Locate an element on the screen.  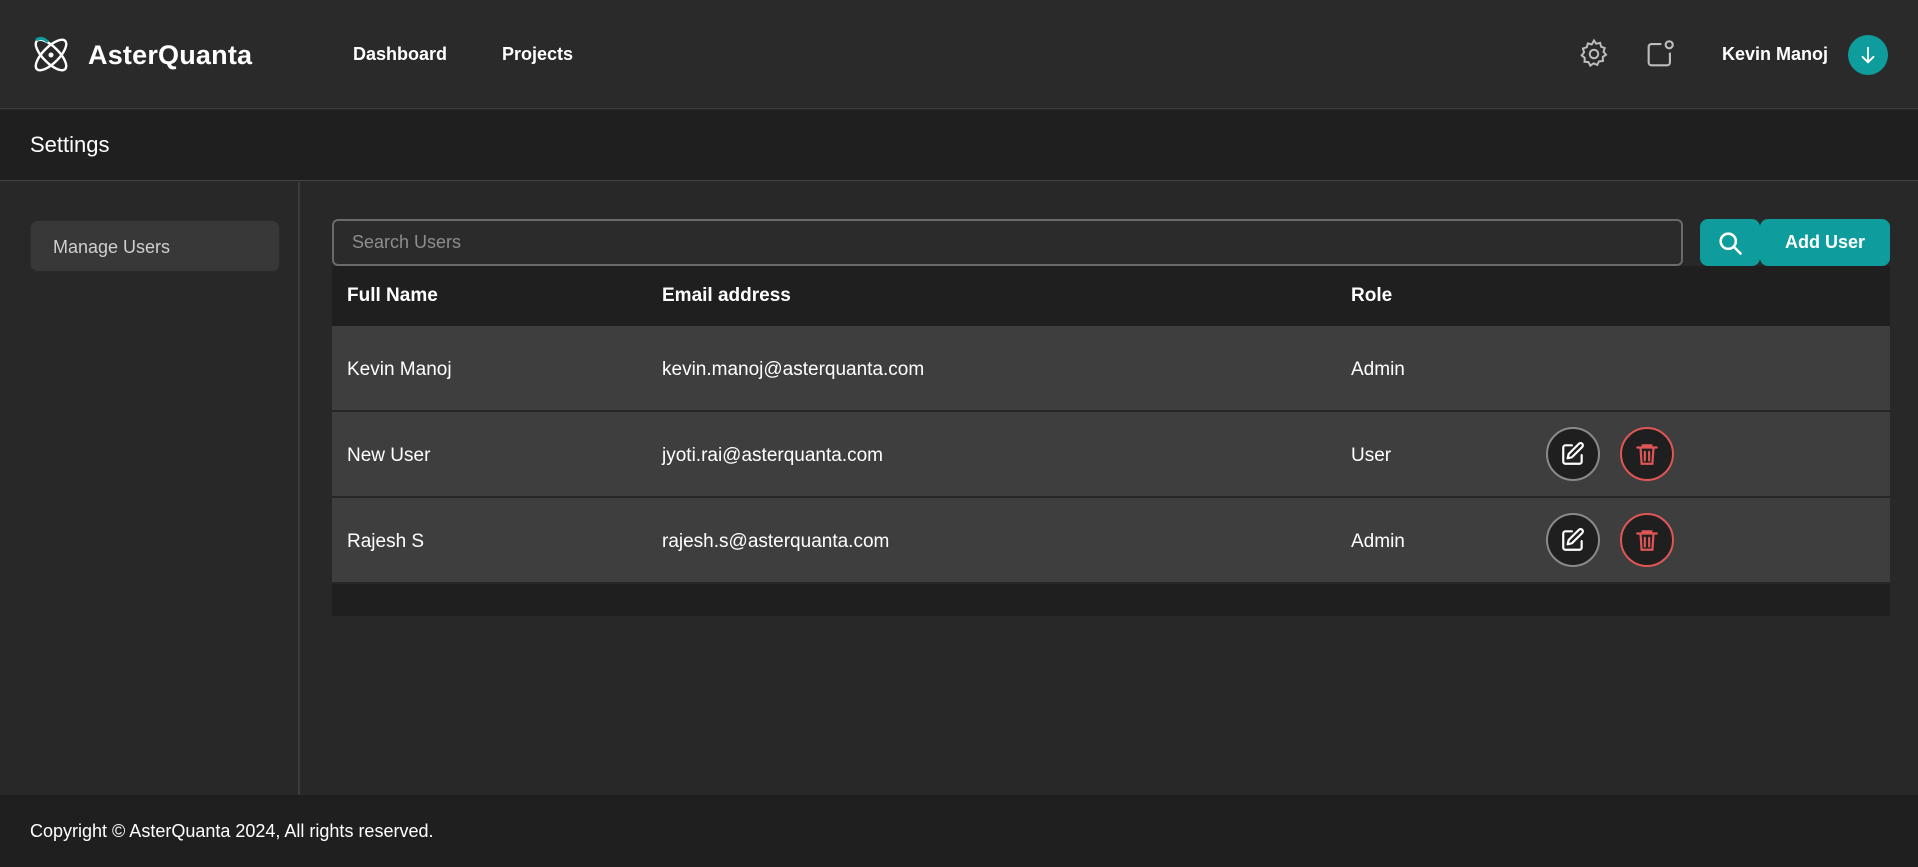
atom-logo-icon is located at coordinates (51, 54).